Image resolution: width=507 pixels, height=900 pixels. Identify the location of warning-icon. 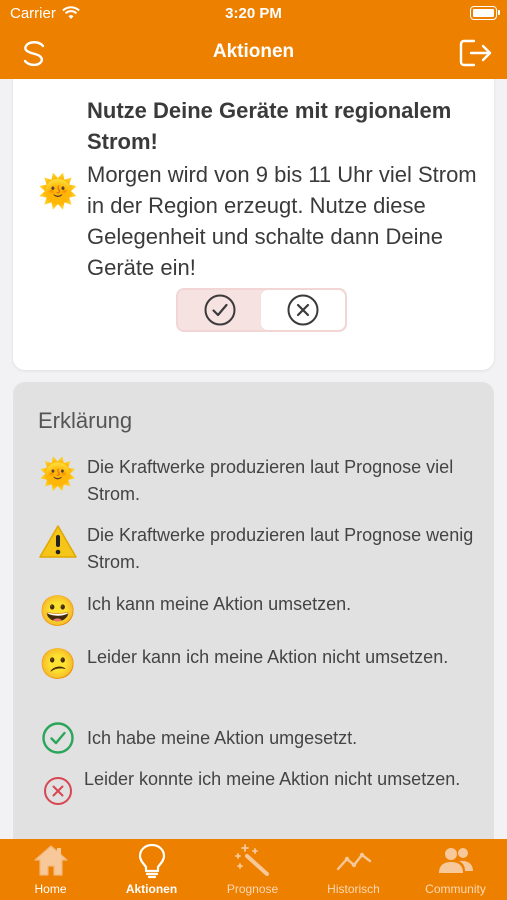
(58, 542).